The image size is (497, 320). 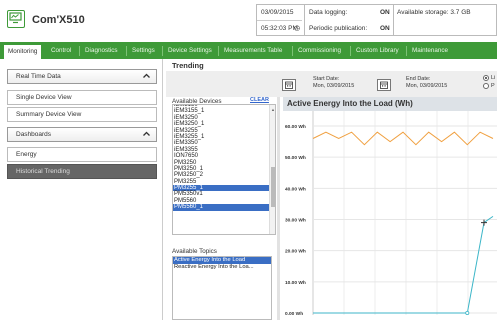 I want to click on section-label: Real Time Data, so click(x=38, y=76).